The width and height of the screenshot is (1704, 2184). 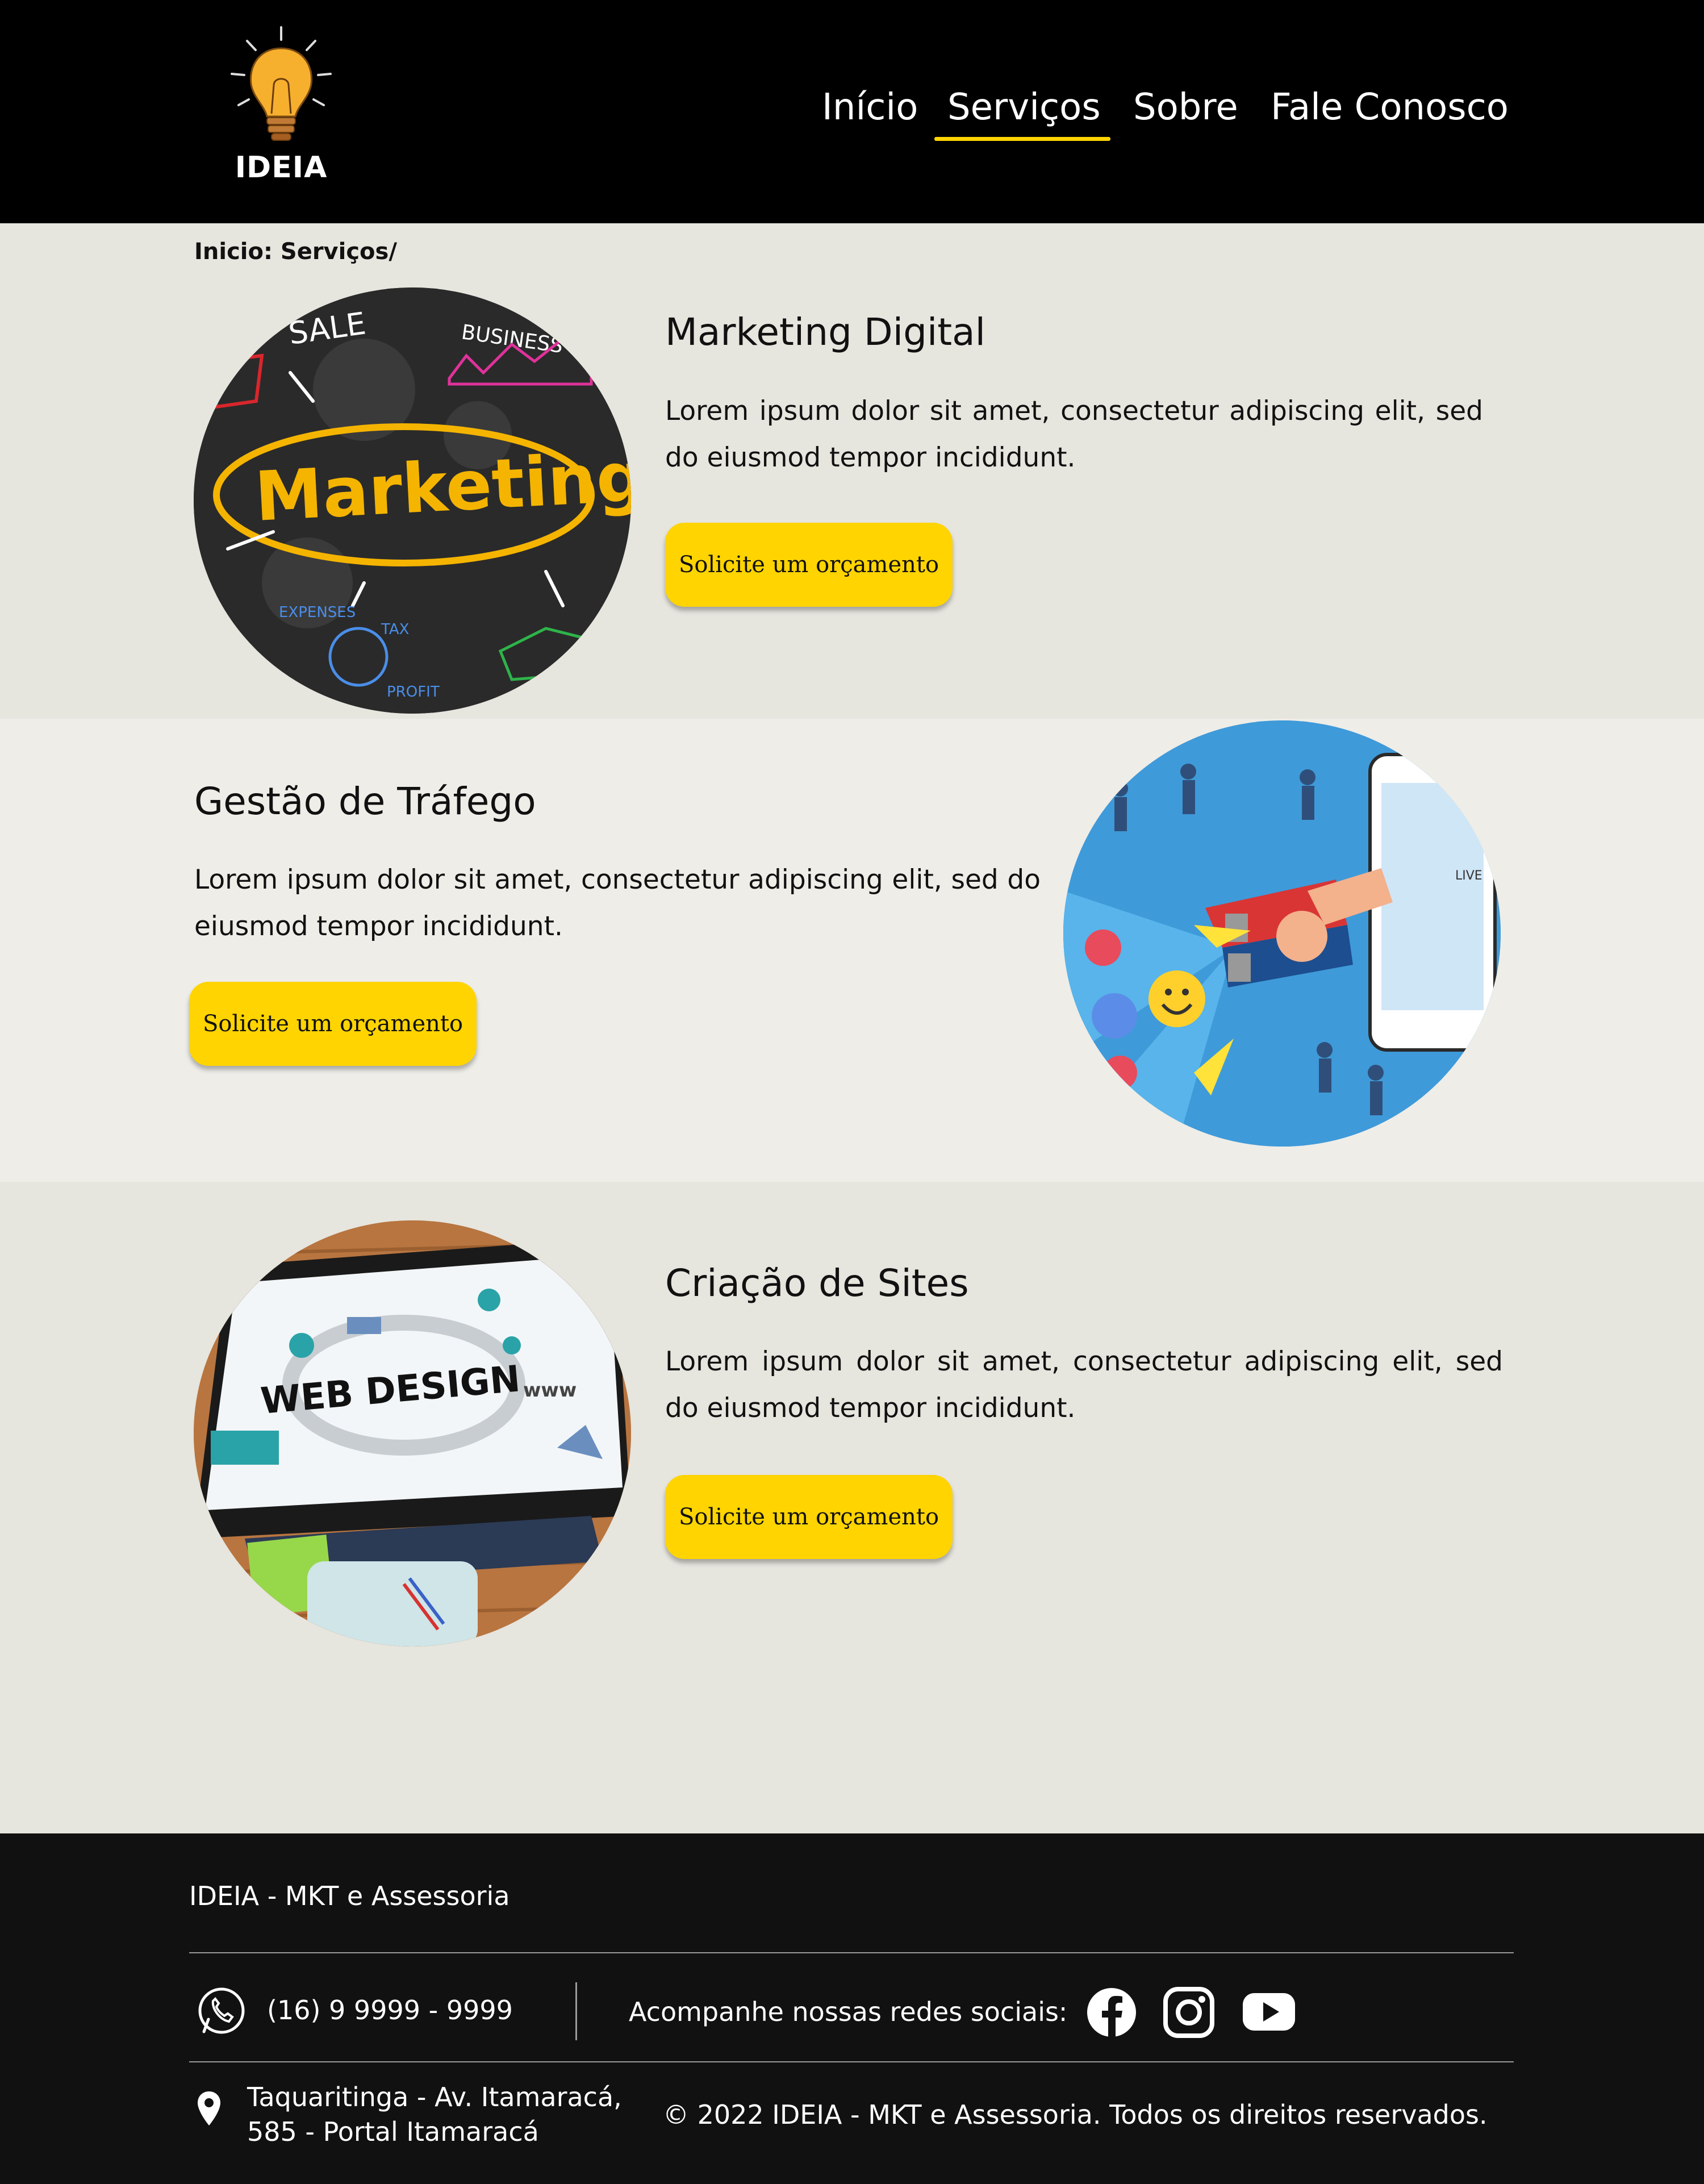 What do you see at coordinates (1024, 107) in the screenshot?
I see `nav-servicos: Serviços` at bounding box center [1024, 107].